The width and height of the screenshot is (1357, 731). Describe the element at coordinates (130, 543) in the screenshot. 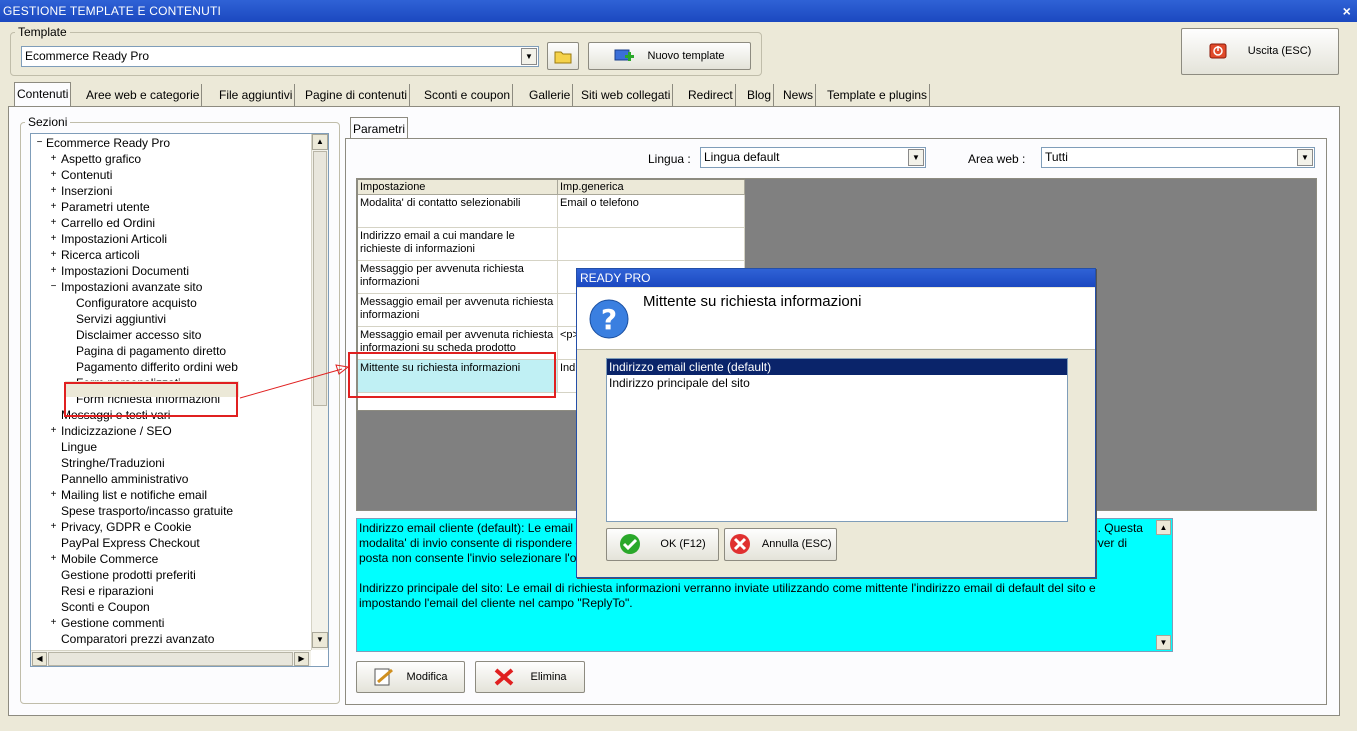

I see `tree-item: PayPal Express Checkout` at that location.